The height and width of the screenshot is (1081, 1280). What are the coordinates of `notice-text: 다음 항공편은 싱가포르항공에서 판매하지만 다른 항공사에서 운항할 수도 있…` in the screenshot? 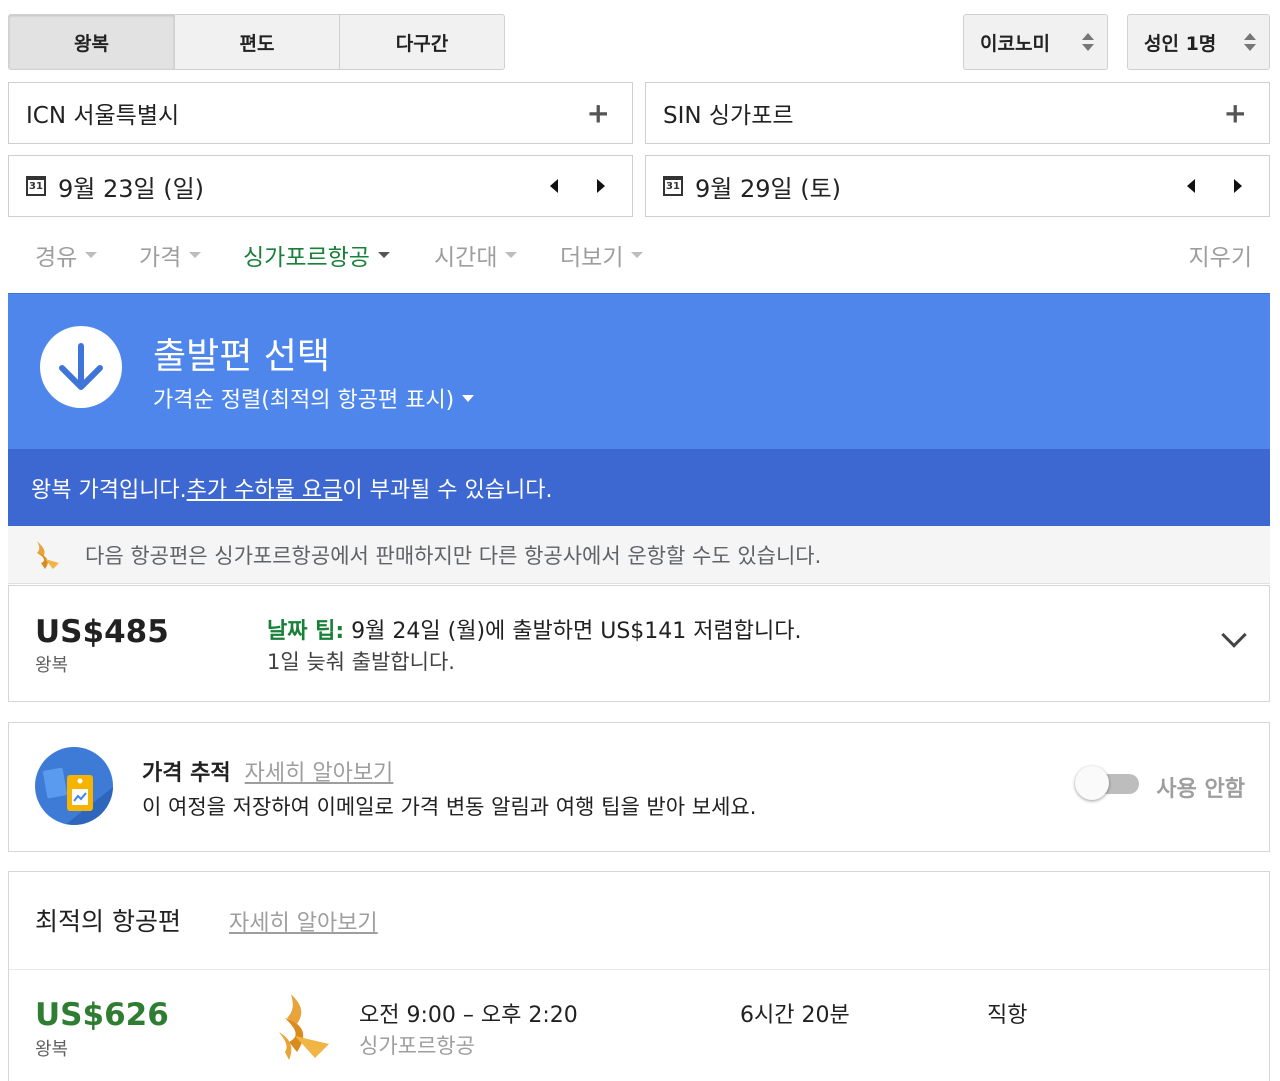 It's located at (453, 555).